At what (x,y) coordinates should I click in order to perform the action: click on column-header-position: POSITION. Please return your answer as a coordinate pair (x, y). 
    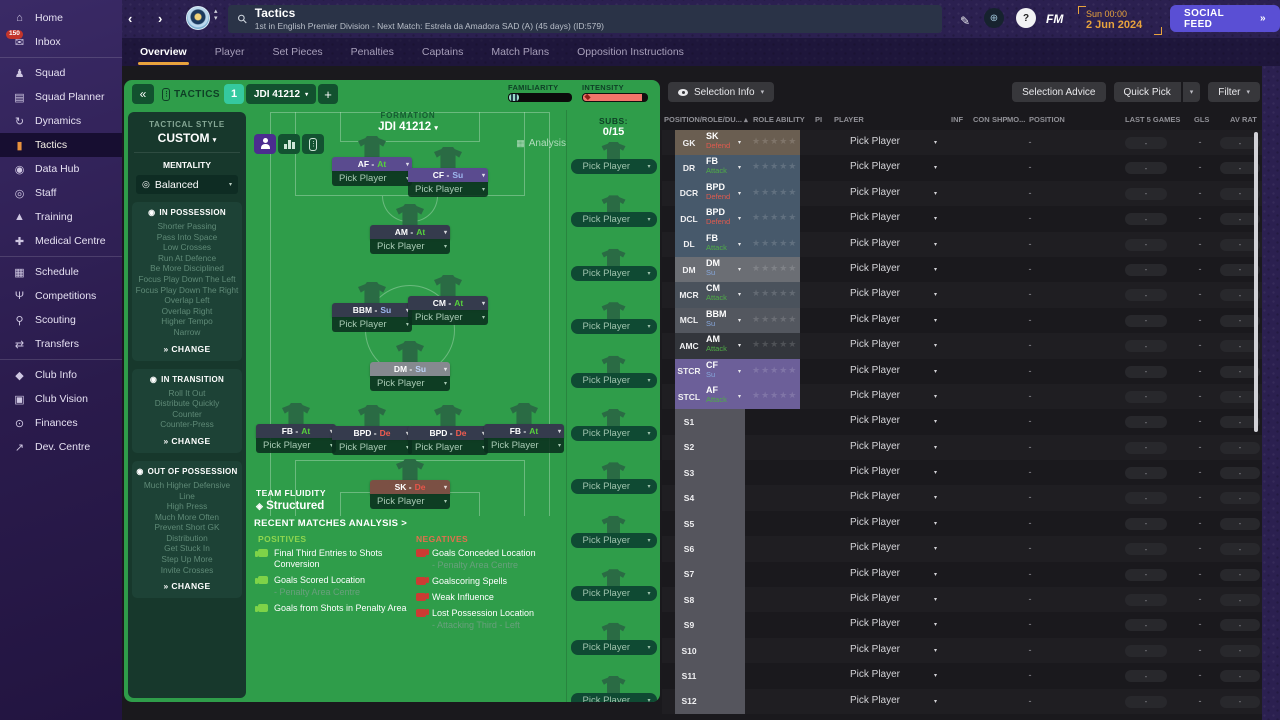
    Looking at the image, I should click on (1047, 119).